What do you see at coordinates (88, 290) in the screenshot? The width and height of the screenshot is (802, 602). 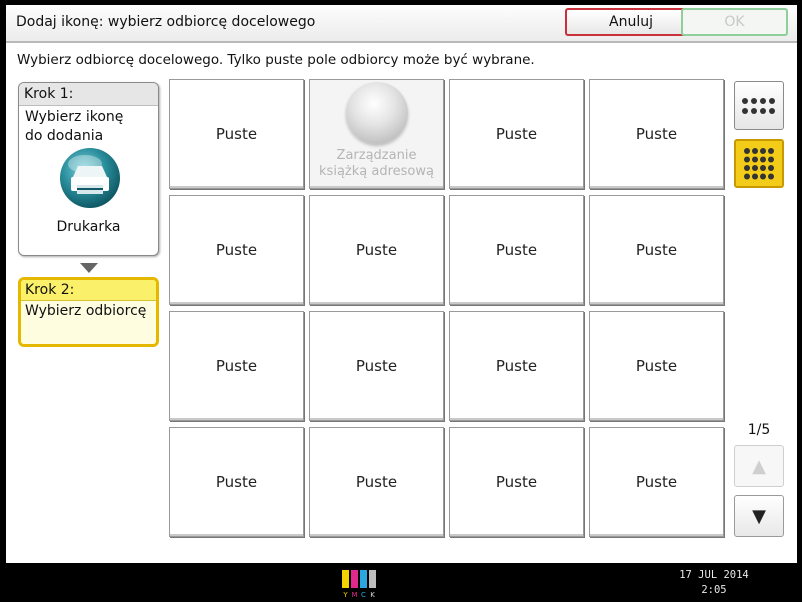 I see `step-2-heading: Krok 2:` at bounding box center [88, 290].